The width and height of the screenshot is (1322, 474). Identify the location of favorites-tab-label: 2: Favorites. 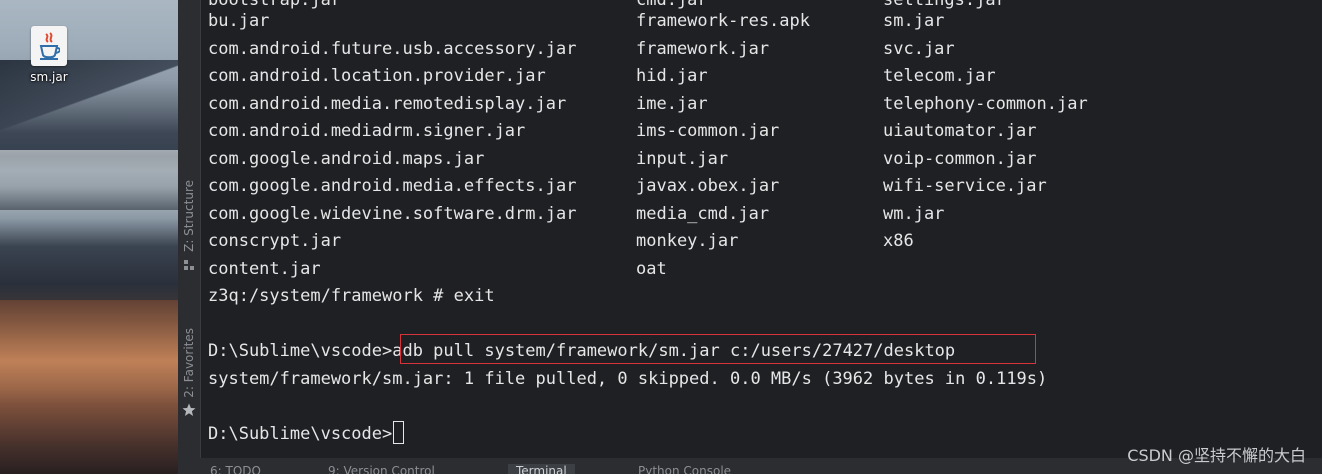
(189, 363).